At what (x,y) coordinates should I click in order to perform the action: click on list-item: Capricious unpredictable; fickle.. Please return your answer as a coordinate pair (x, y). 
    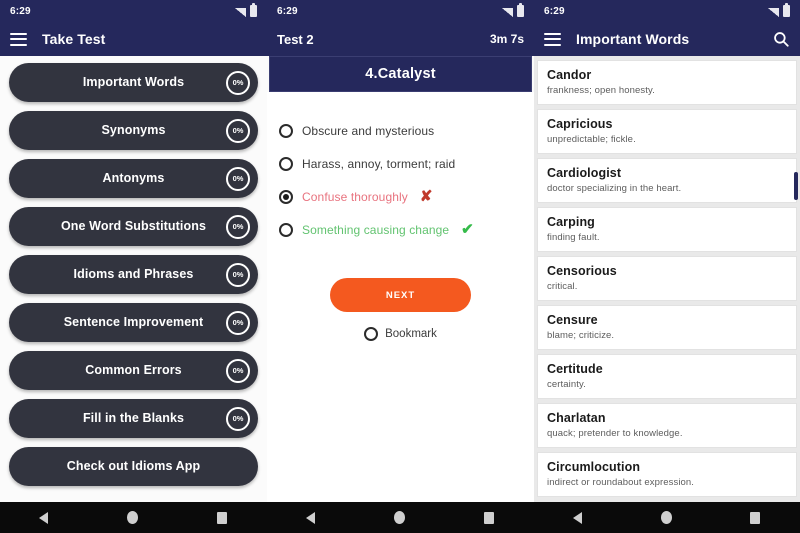
    Looking at the image, I should click on (667, 131).